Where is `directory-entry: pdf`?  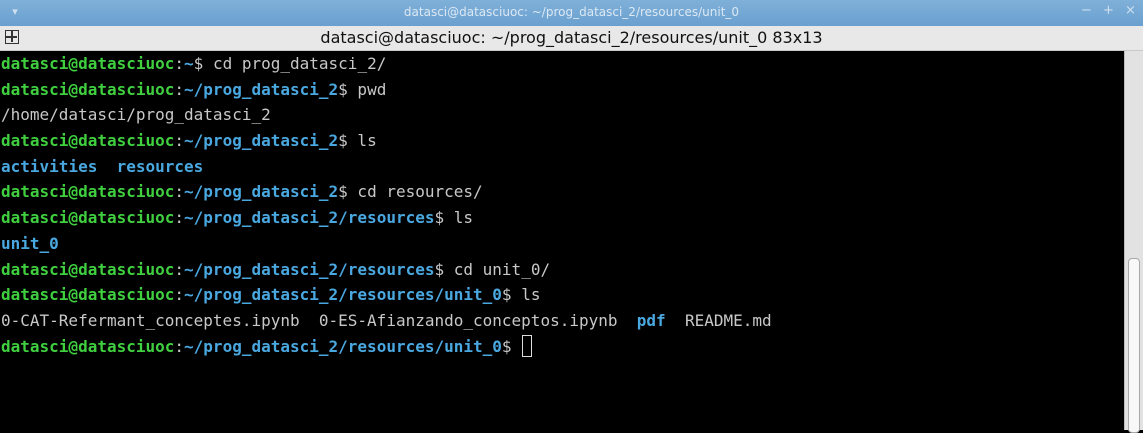
directory-entry: pdf is located at coordinates (651, 320).